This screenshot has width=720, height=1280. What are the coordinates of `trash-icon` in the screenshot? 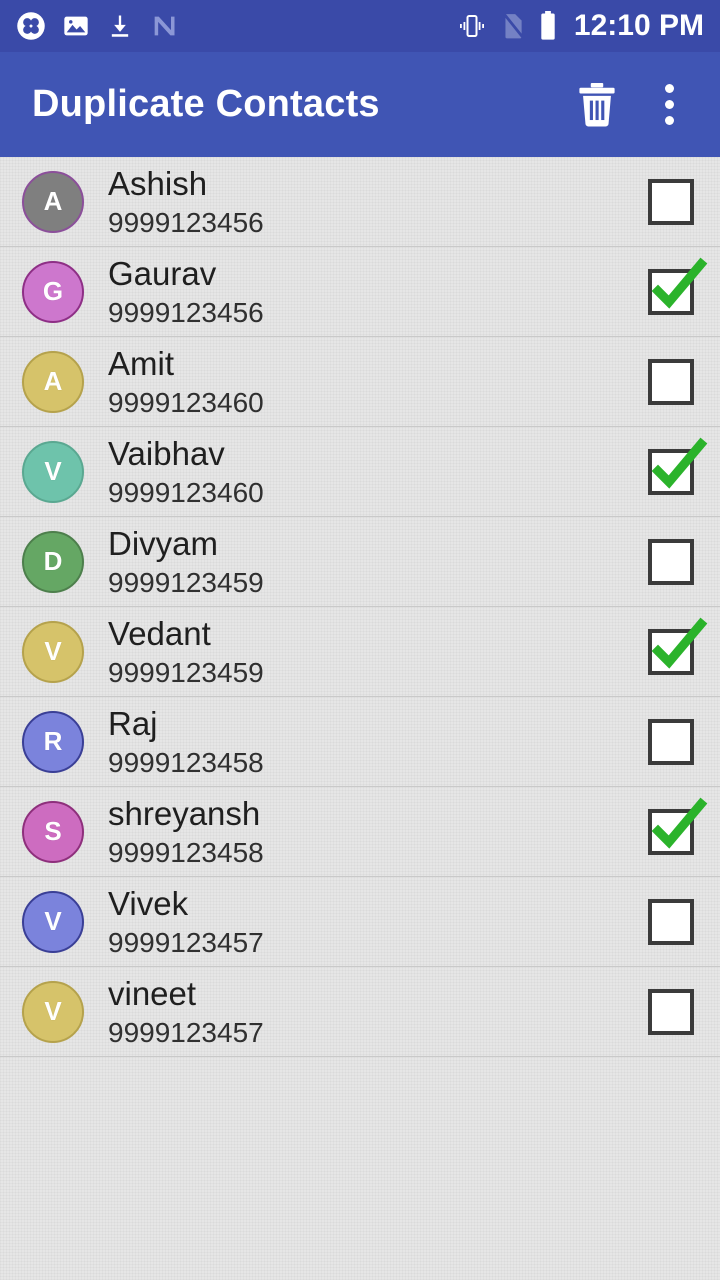 It's located at (597, 104).